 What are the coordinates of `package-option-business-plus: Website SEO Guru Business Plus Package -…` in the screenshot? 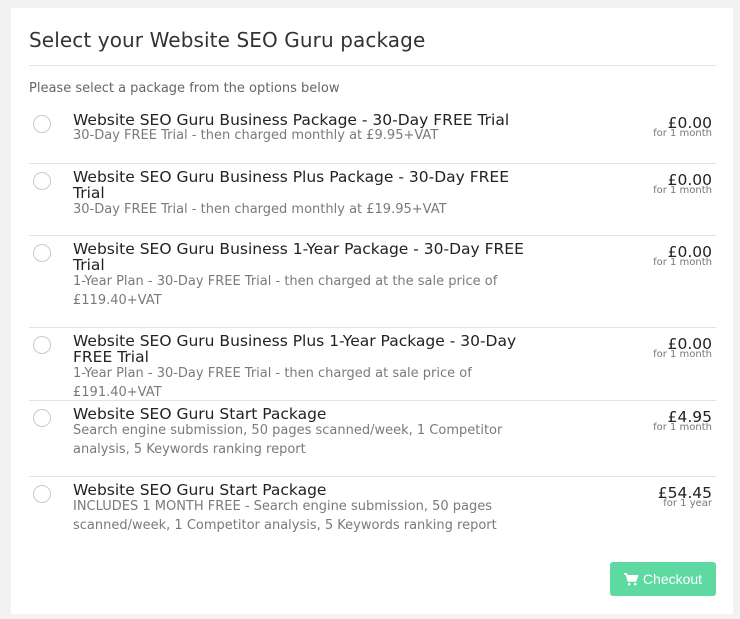 It's located at (372, 199).